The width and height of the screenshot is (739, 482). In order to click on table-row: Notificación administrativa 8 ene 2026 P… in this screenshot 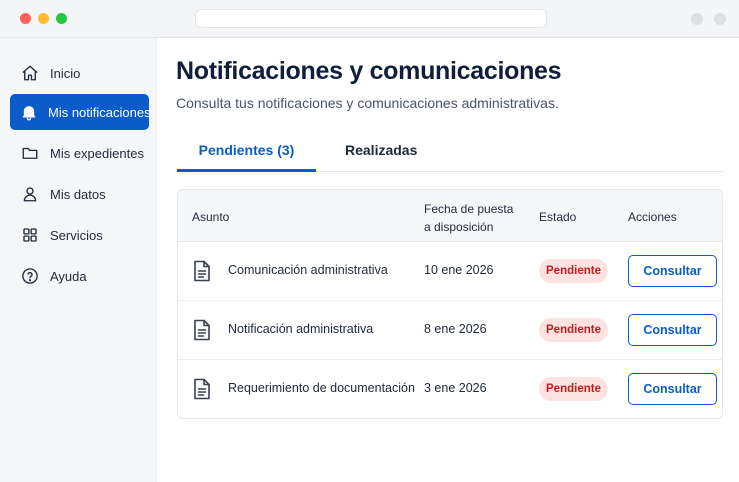, I will do `click(450, 330)`.